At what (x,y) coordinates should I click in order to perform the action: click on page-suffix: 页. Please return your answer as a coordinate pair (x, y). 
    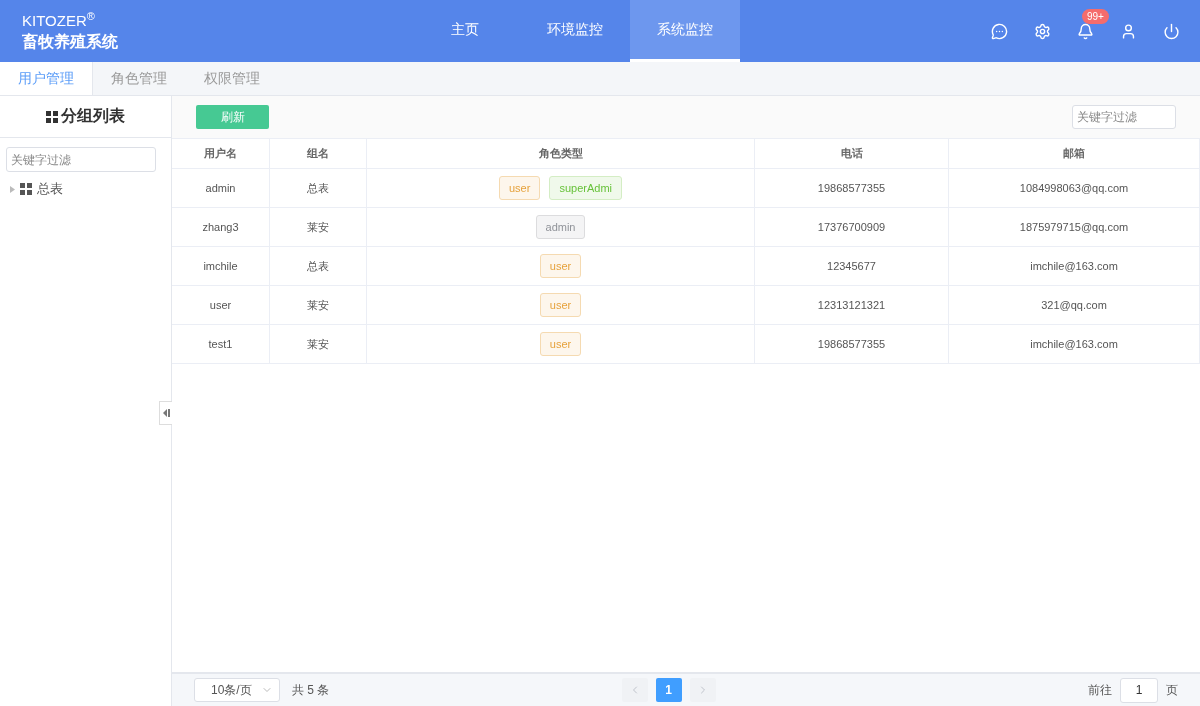
    Looking at the image, I should click on (1172, 690).